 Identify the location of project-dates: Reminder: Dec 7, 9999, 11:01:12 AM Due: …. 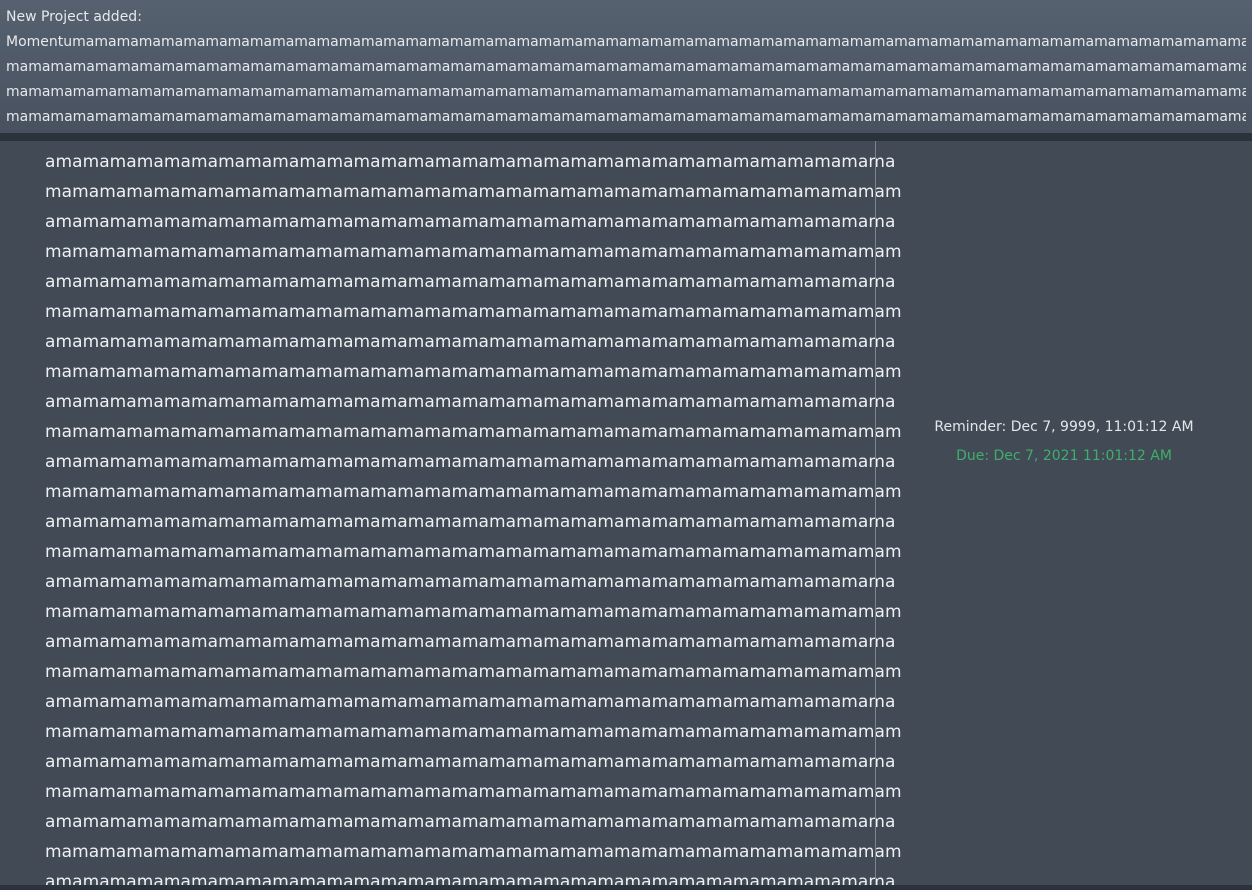
(1064, 442).